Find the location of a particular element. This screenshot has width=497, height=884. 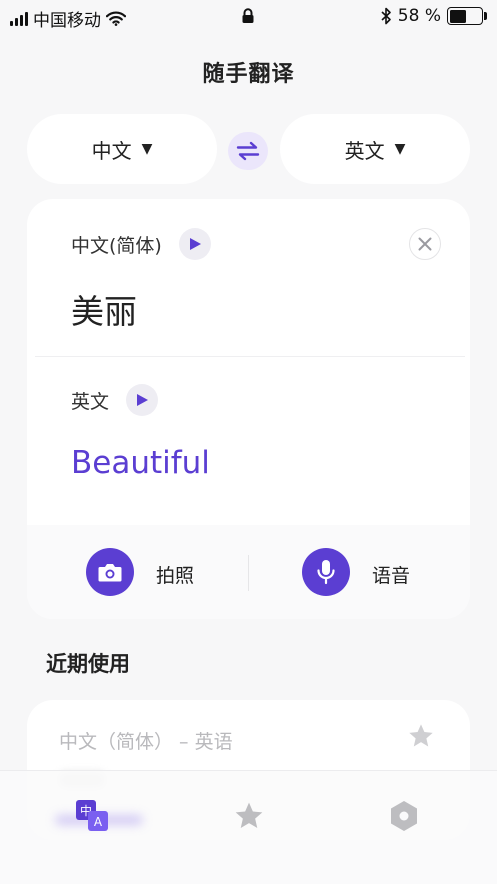

target-language-label: 英文 is located at coordinates (364, 150).